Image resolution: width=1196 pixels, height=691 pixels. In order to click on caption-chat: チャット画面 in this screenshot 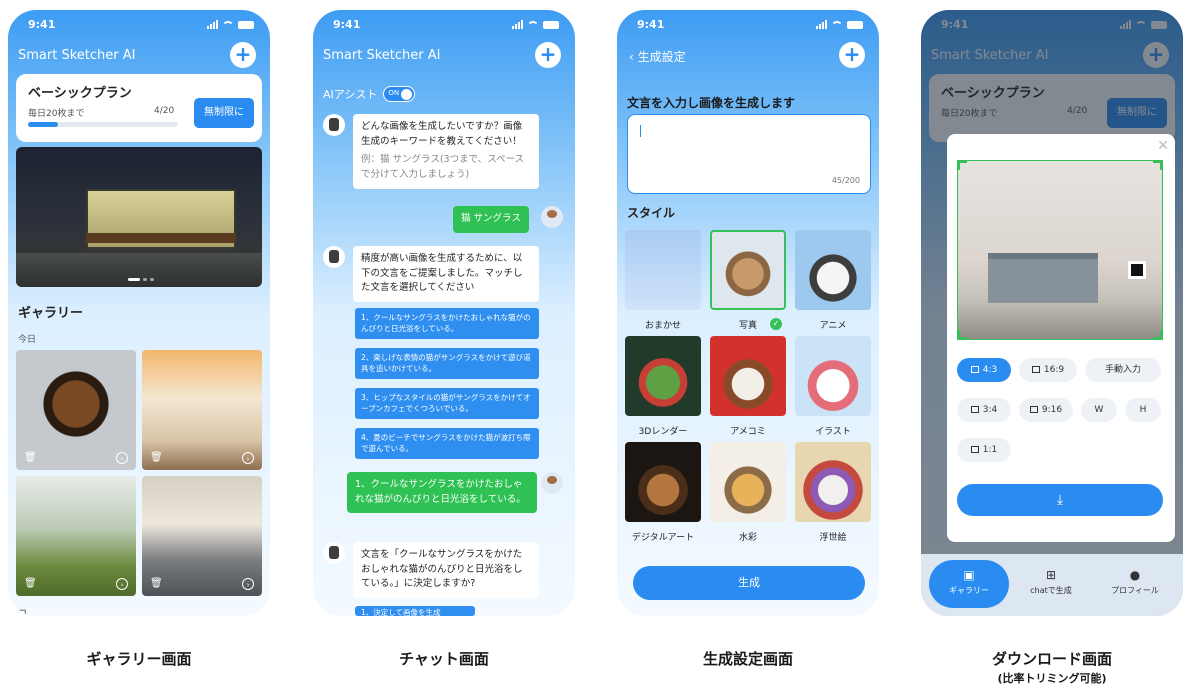, I will do `click(444, 659)`.